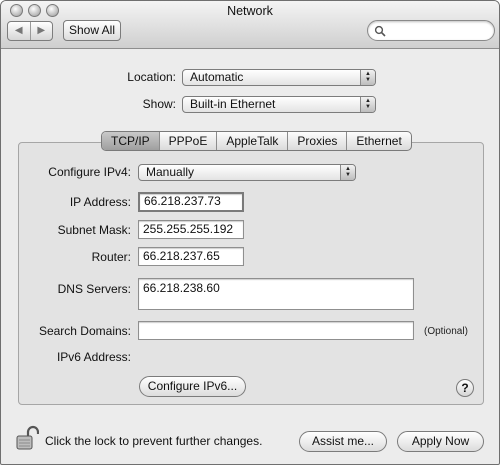  I want to click on show-all-button: Show All, so click(92, 30).